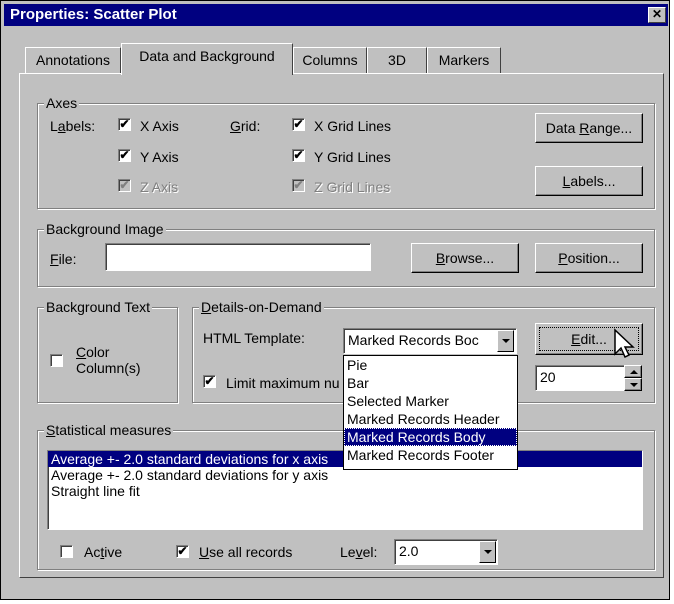 The image size is (674, 604). I want to click on dropdown-option-marked-records-body: Marked Records Body, so click(430, 437).